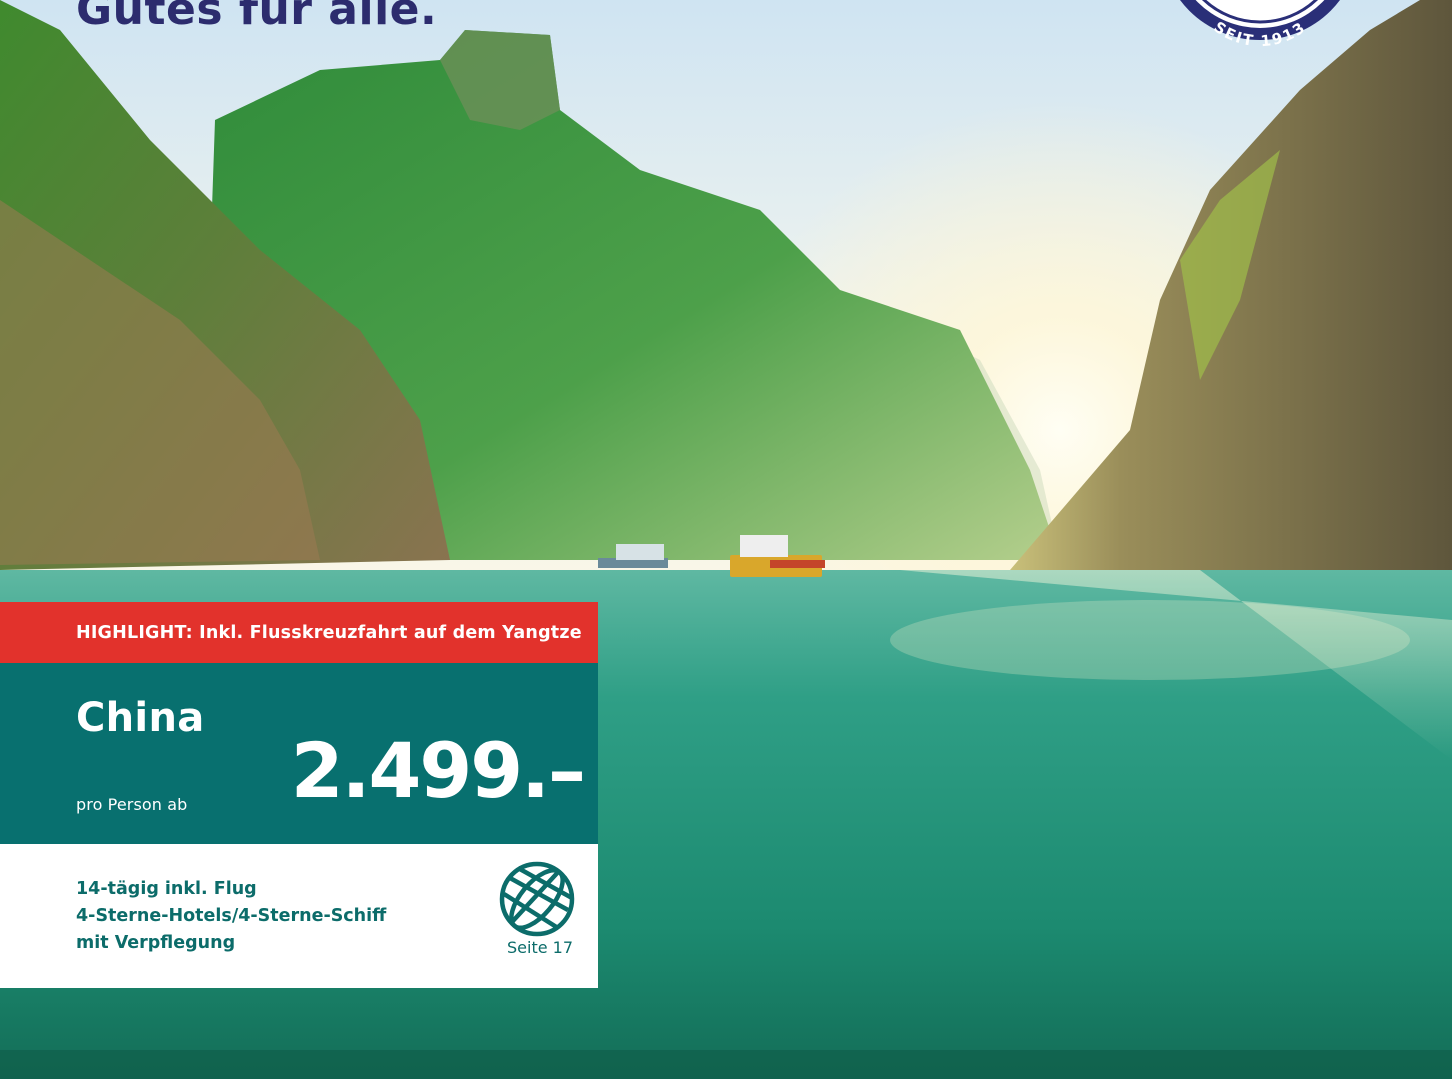  What do you see at coordinates (1260, 25) in the screenshot?
I see `seal-badge: SEIT 1913` at bounding box center [1260, 25].